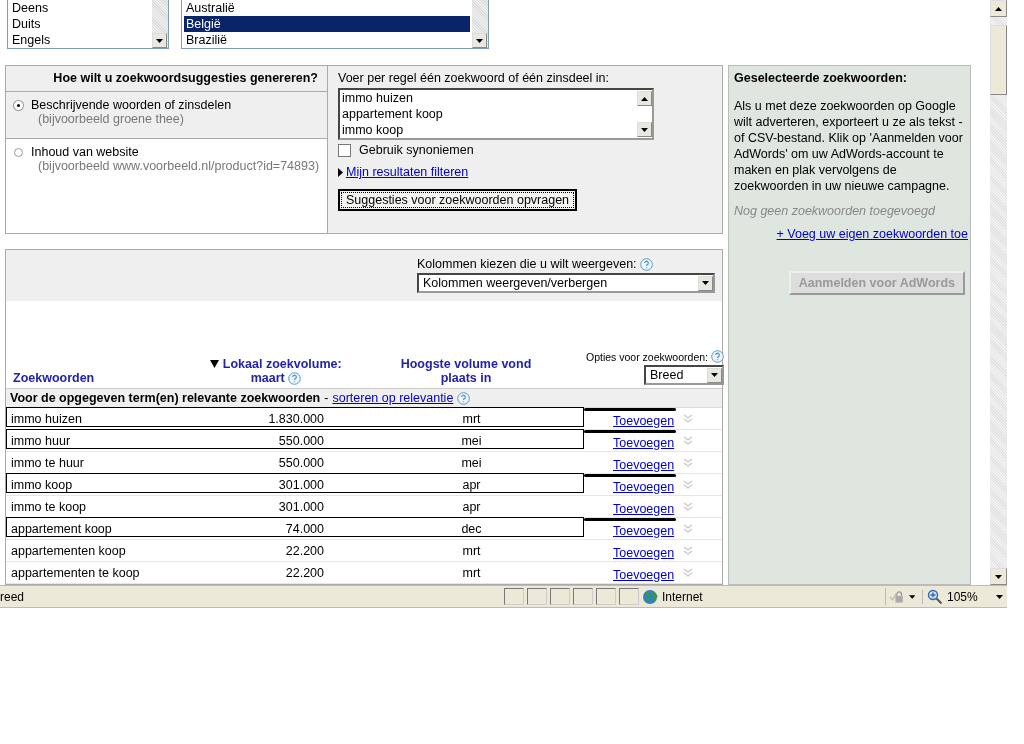  What do you see at coordinates (300, 506) in the screenshot?
I see `volume-cell-text: 301.000` at bounding box center [300, 506].